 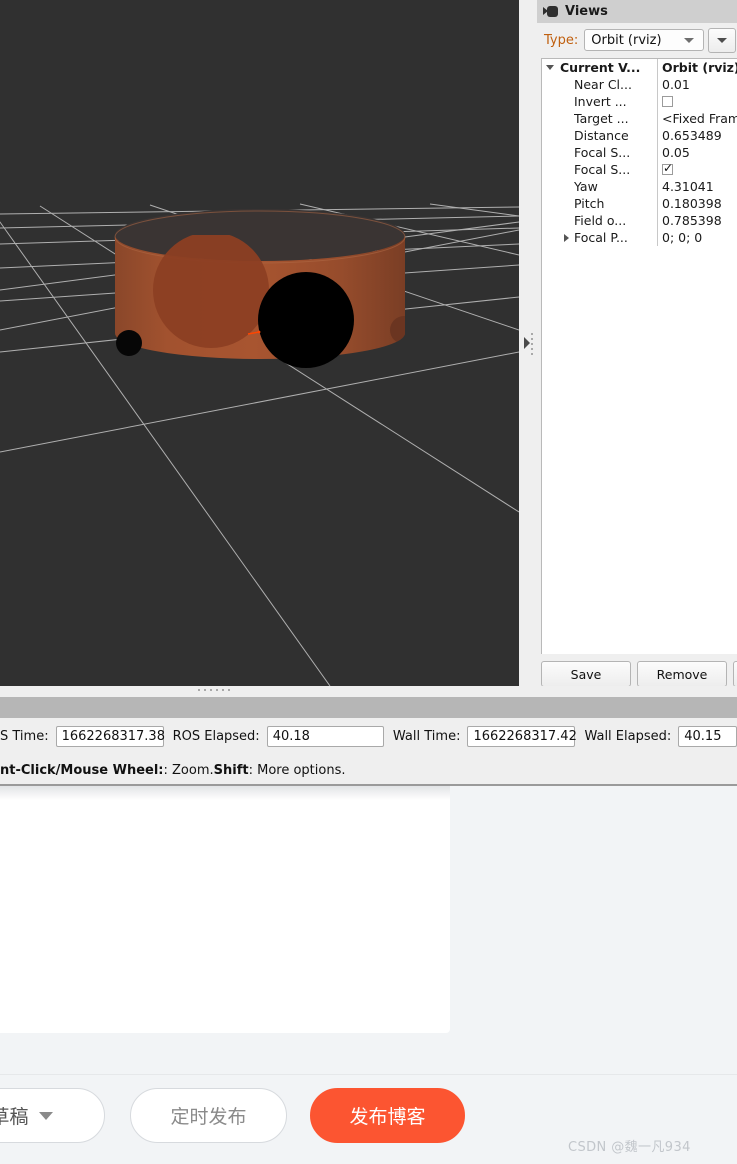 I want to click on publish-blog-button: 发布博客, so click(x=387, y=1115).